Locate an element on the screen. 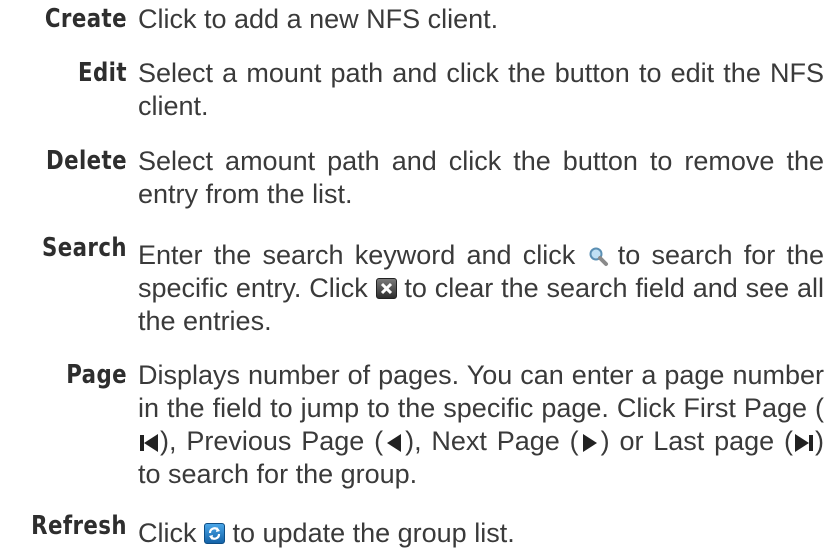 This screenshot has width=833, height=556. desc-create-text: Click to add a new NFS client. is located at coordinates (318, 19).